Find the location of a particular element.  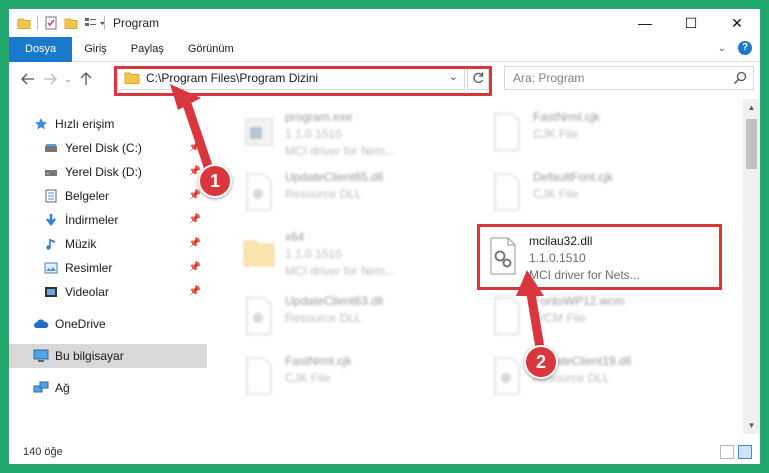

nav-label: Yerel Disk (D:) is located at coordinates (103, 172).